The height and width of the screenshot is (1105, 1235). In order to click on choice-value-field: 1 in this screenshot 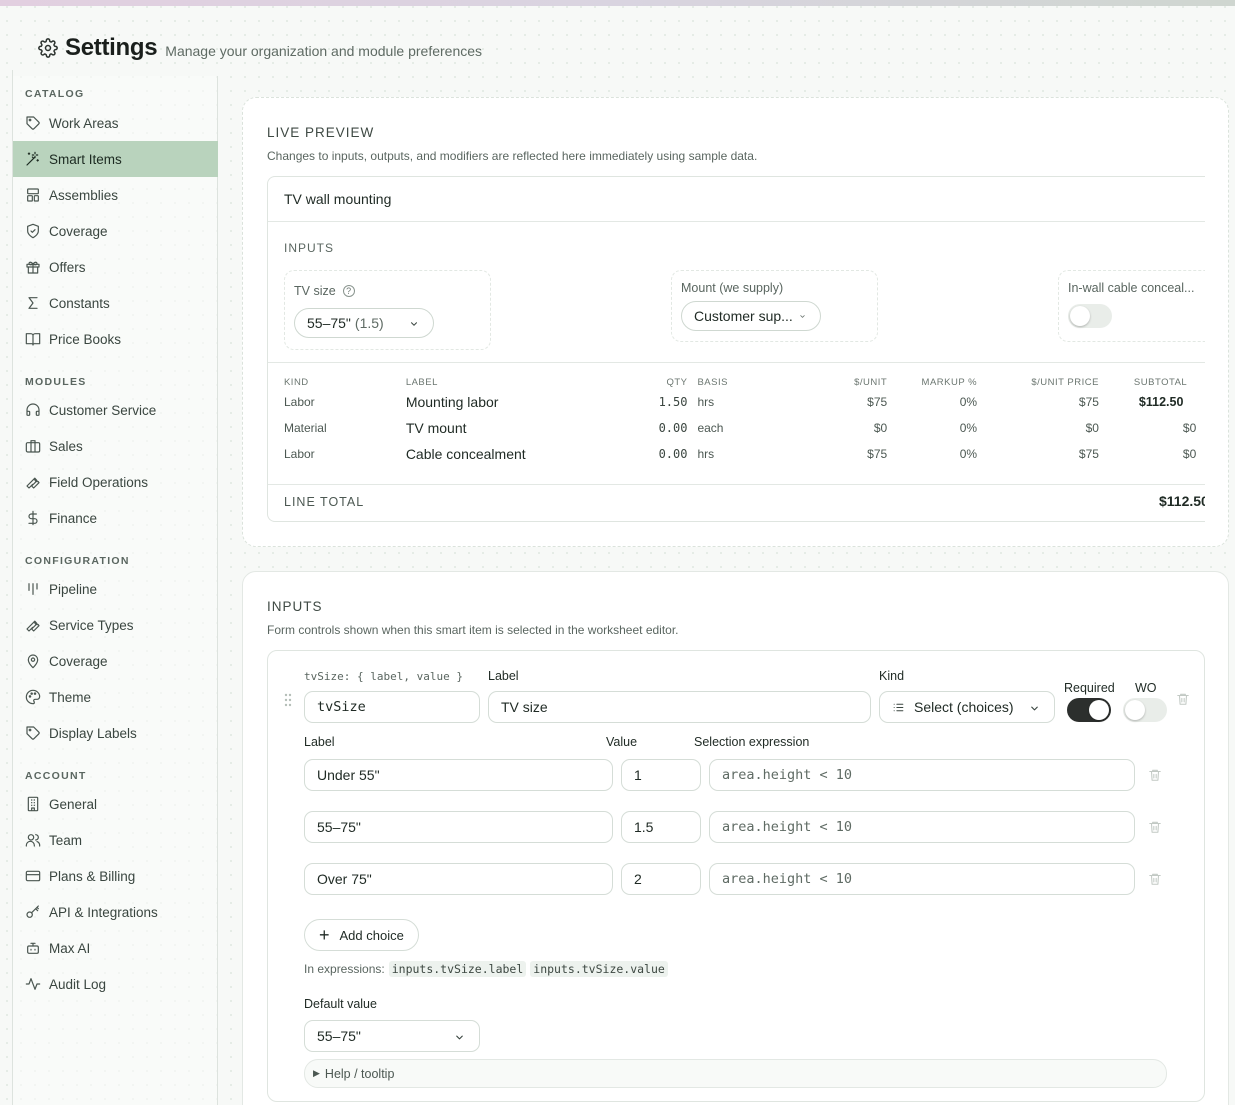, I will do `click(661, 775)`.